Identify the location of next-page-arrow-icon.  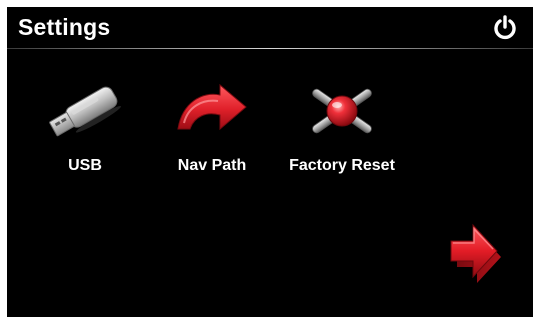
(475, 253).